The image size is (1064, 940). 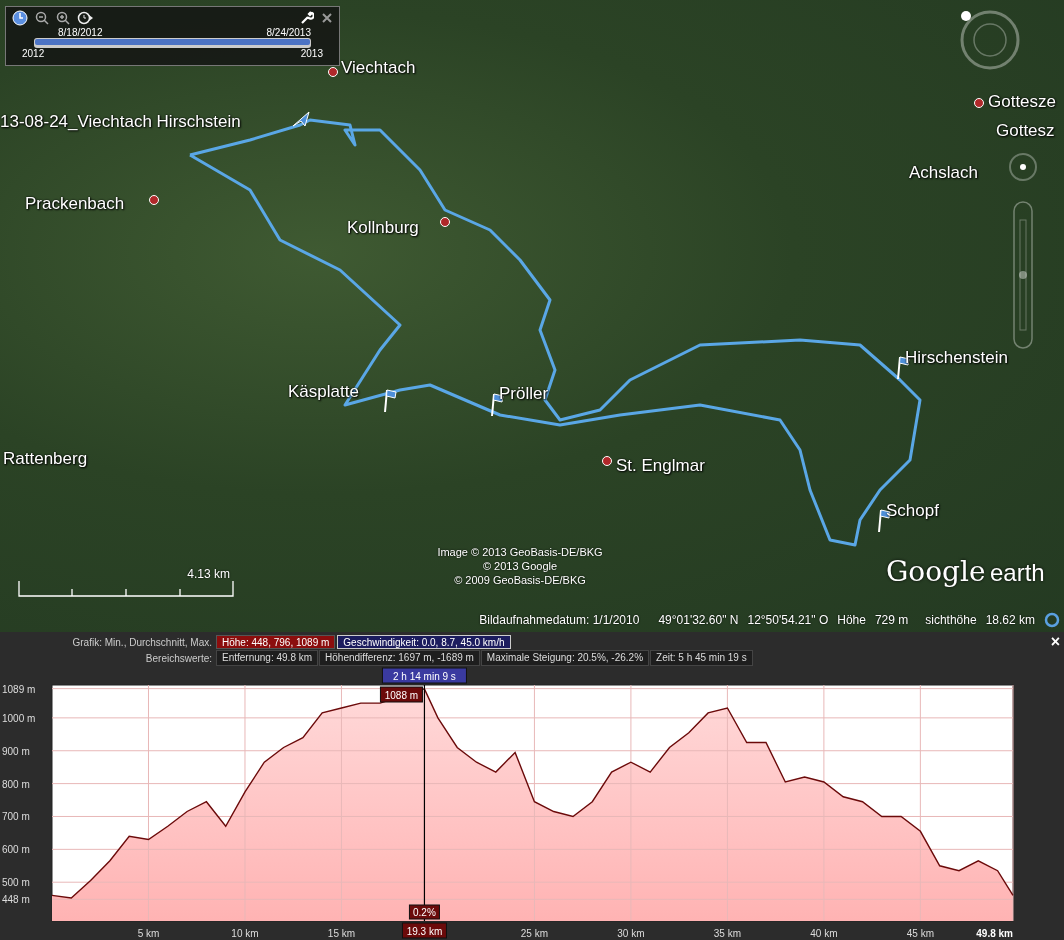 What do you see at coordinates (178, 658) in the screenshot?
I see `range-label: Bereichswerte:` at bounding box center [178, 658].